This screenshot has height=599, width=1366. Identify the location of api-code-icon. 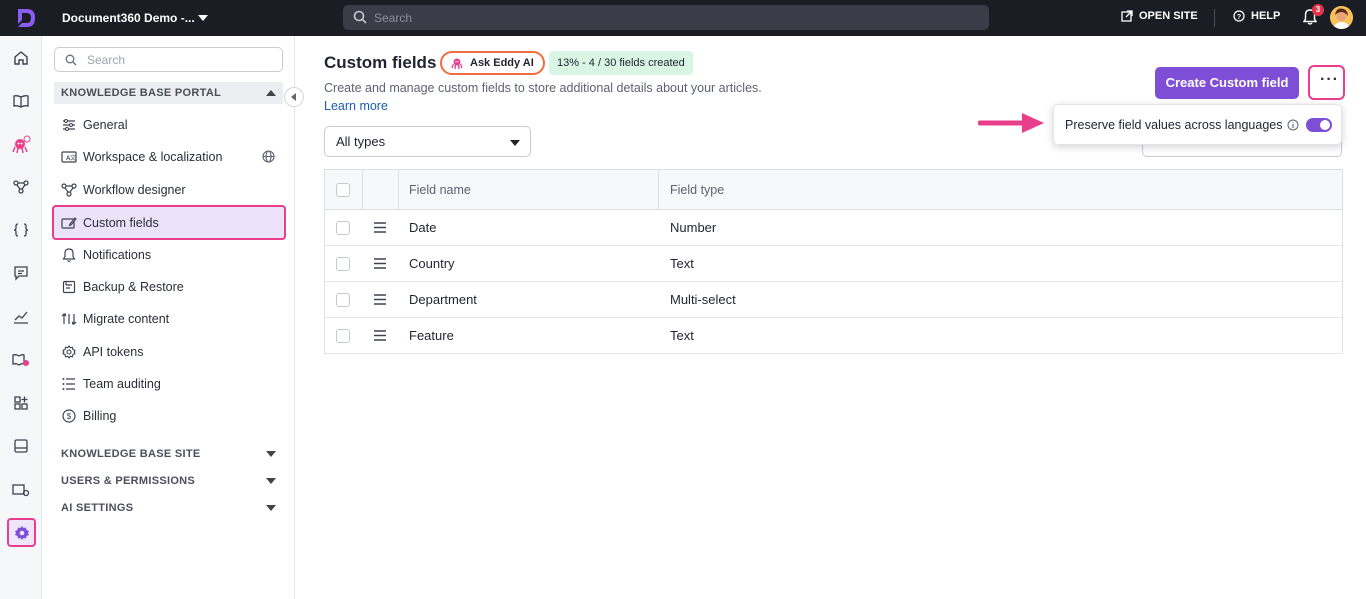
(21, 230).